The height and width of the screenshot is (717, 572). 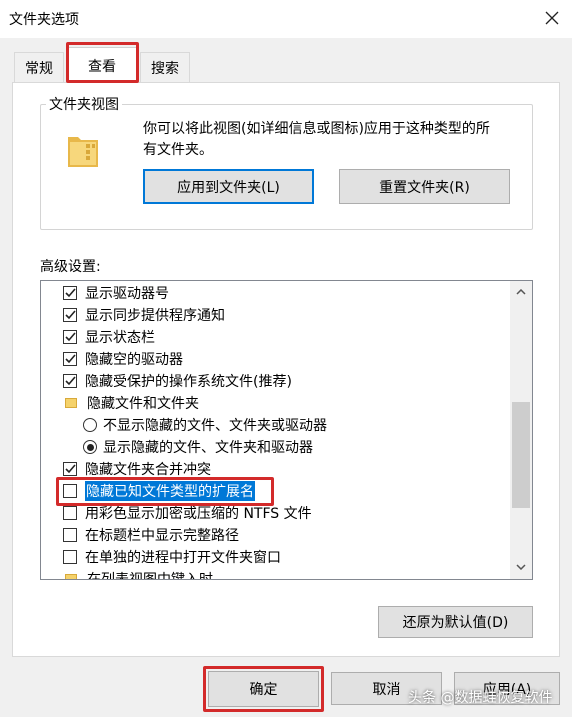 I want to click on list-item-selected: 隐藏已知文件类型的扩展名, so click(x=159, y=491).